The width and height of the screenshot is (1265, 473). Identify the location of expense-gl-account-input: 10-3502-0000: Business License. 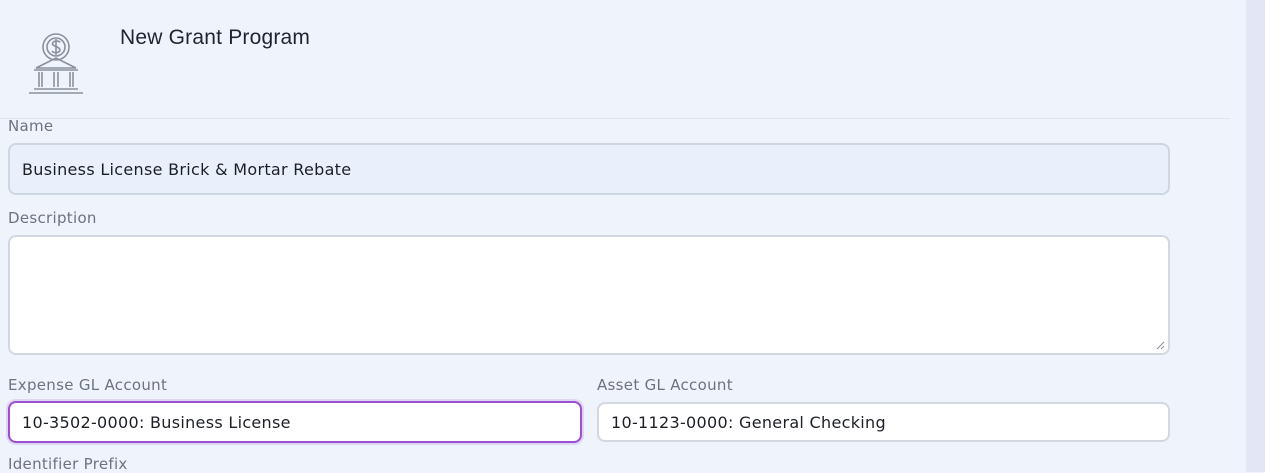
(295, 422).